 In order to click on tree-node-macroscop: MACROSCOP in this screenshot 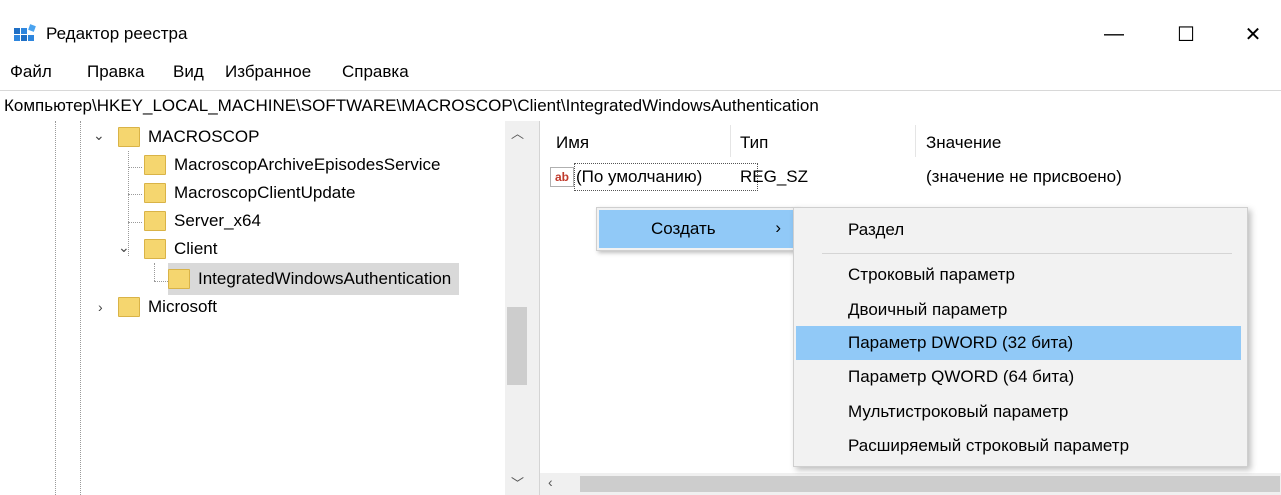, I will do `click(188, 137)`.